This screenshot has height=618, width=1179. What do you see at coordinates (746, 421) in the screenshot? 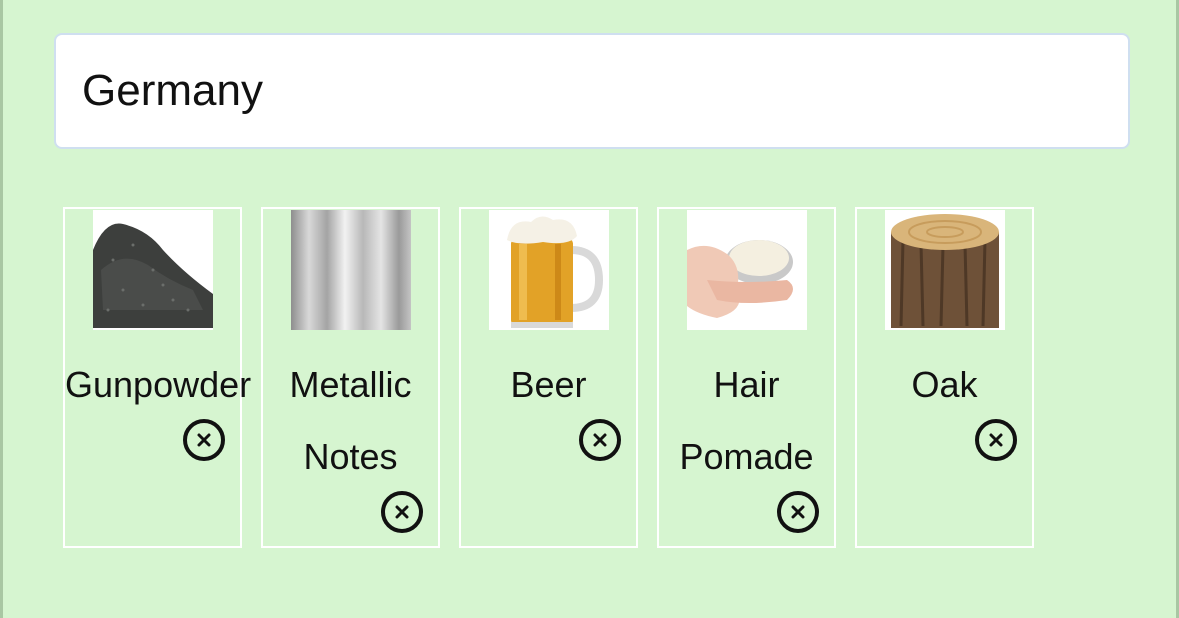
I see `item-label-hair-pomade: Hair Pomade` at bounding box center [746, 421].